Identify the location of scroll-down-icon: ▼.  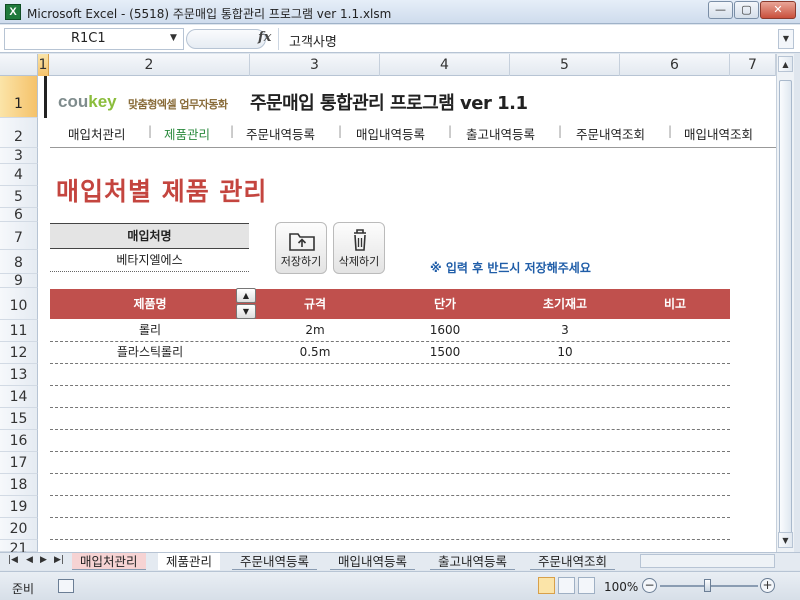
(785, 540).